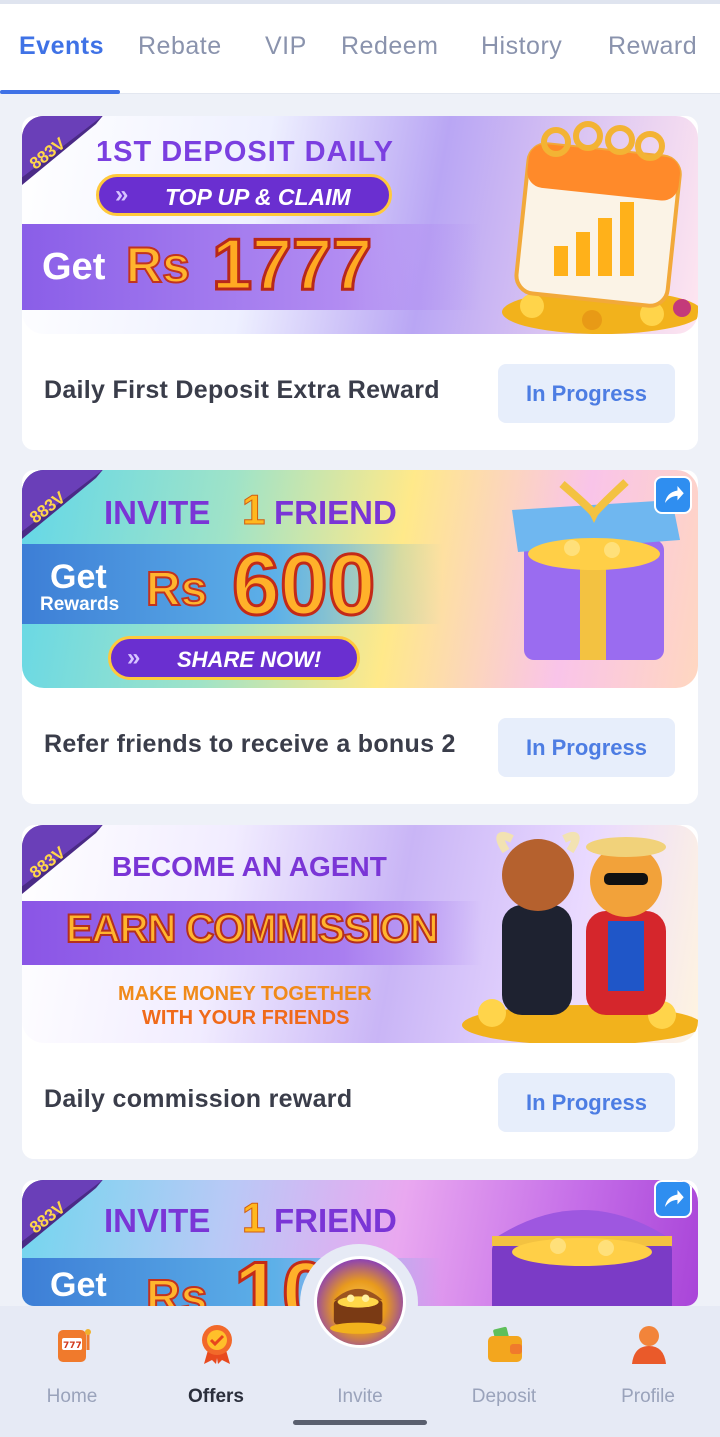  What do you see at coordinates (504, 1396) in the screenshot?
I see `nav-label-deposit: Deposit` at bounding box center [504, 1396].